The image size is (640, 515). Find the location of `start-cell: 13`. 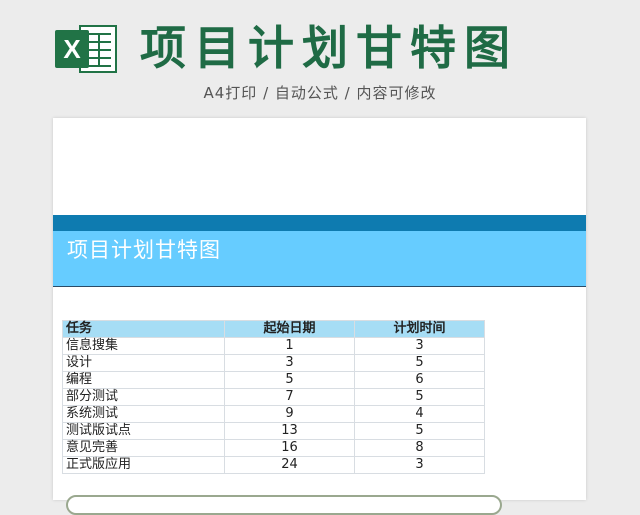

start-cell: 13 is located at coordinates (289, 431).